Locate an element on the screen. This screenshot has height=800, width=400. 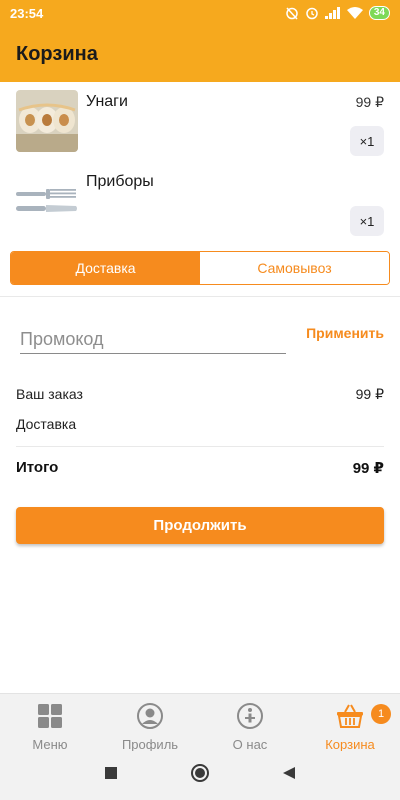
nav-item-about: О нас is located at coordinates (250, 723).